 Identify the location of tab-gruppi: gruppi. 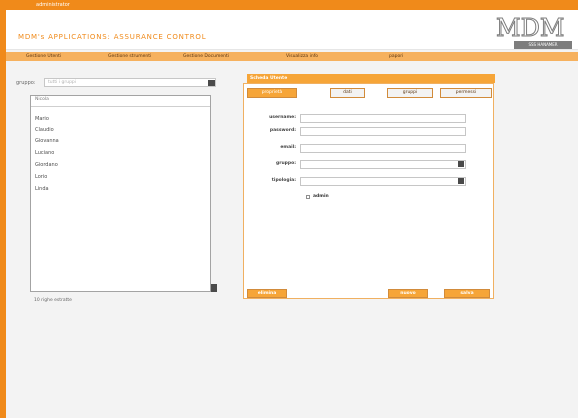
(410, 93).